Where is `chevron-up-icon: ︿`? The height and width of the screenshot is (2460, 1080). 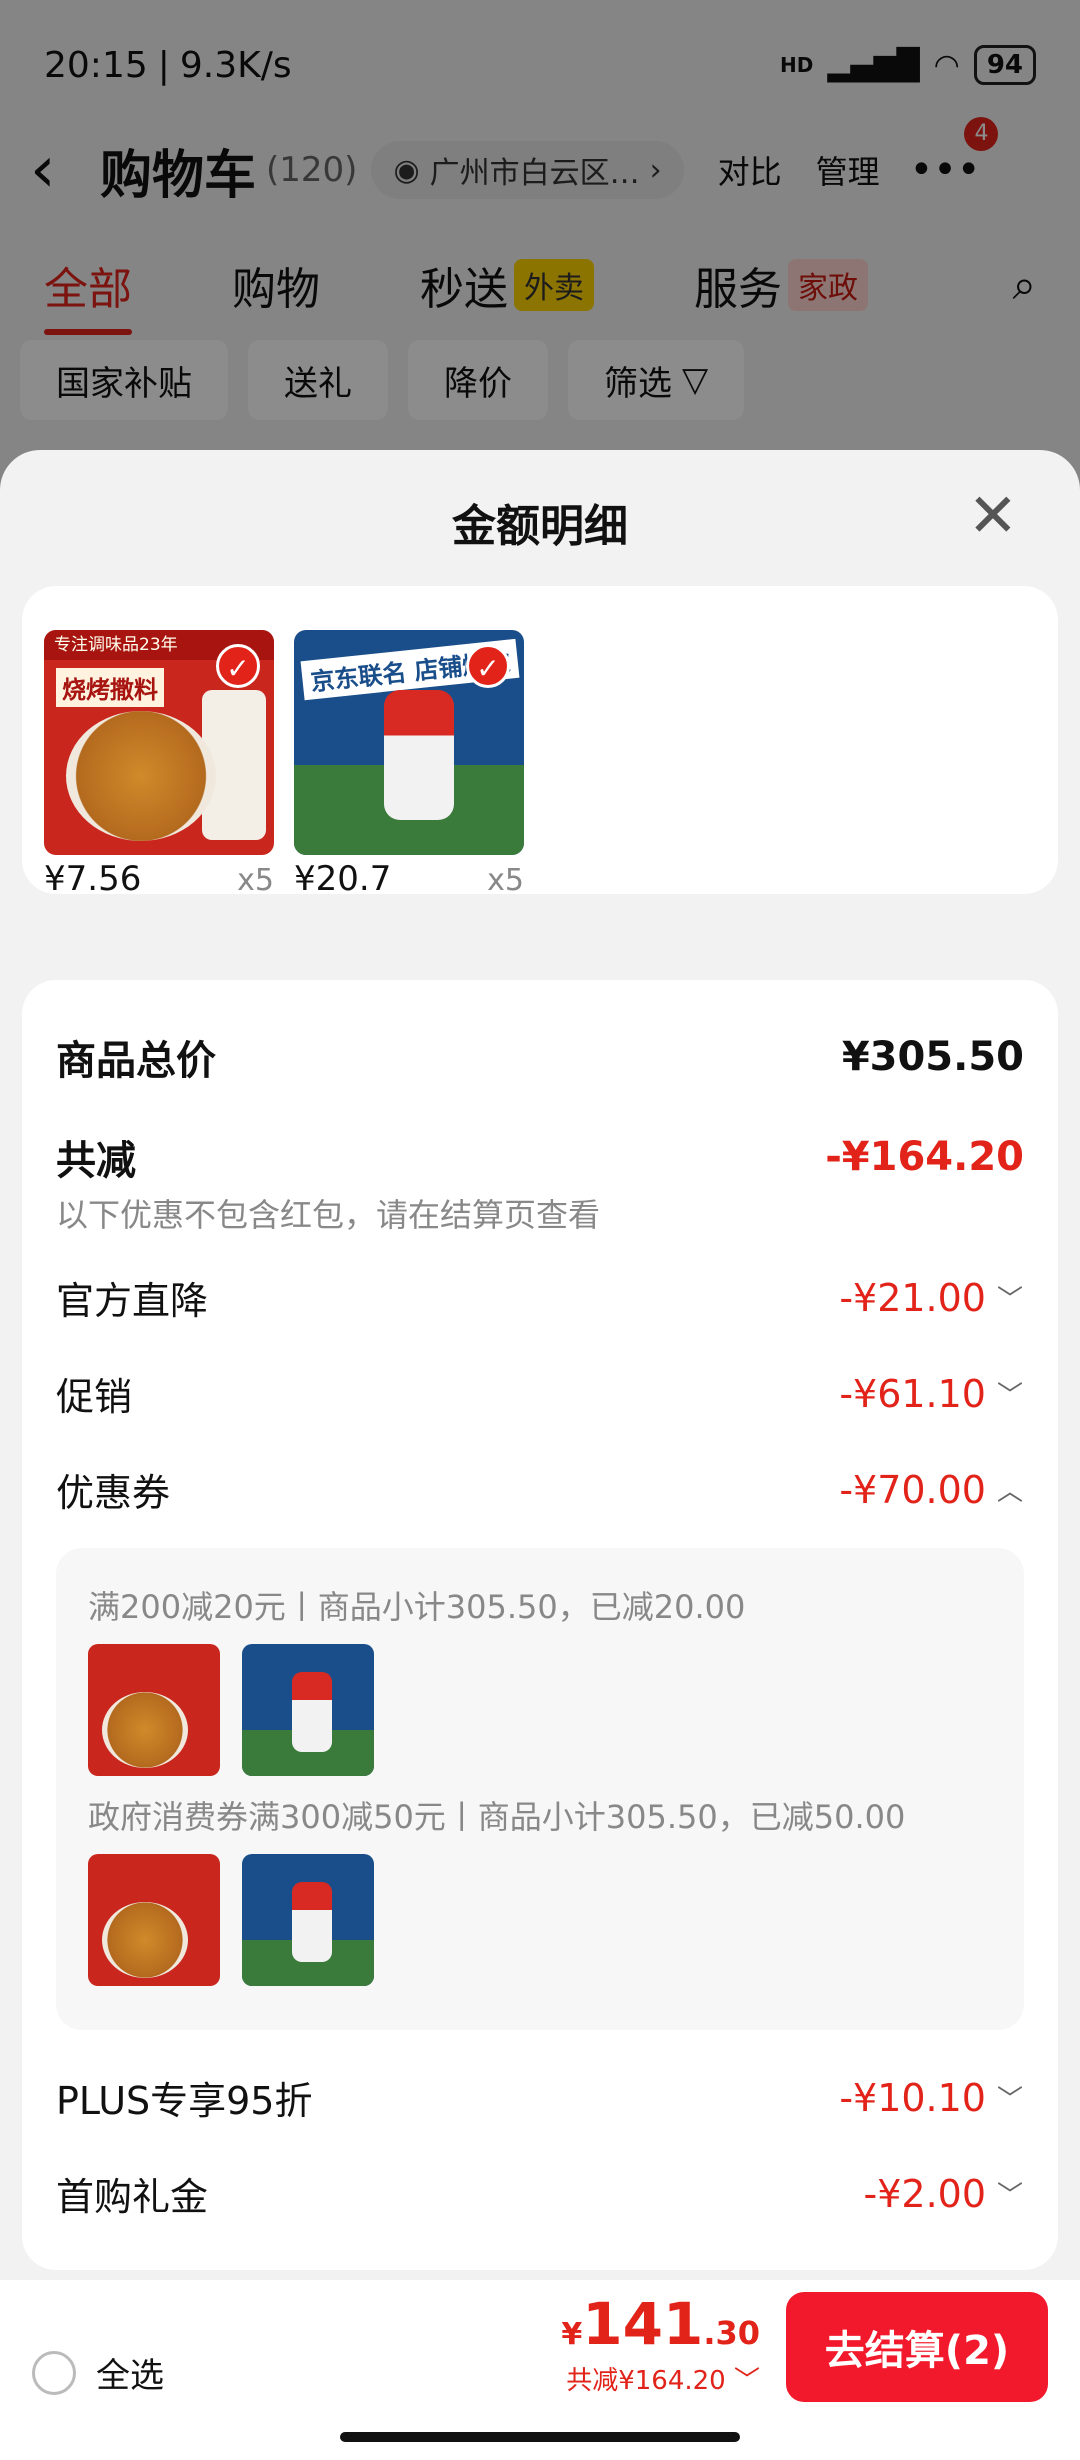 chevron-up-icon: ︿ is located at coordinates (1009, 1492).